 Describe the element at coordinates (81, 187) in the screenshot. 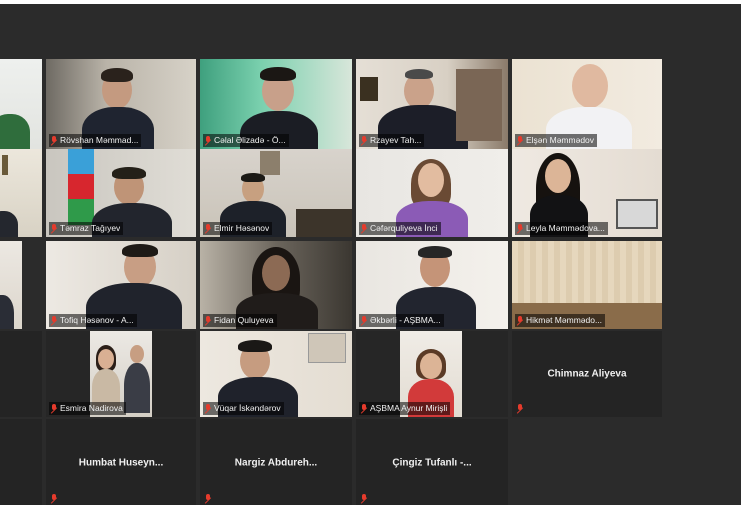

I see `flag-icon` at that location.